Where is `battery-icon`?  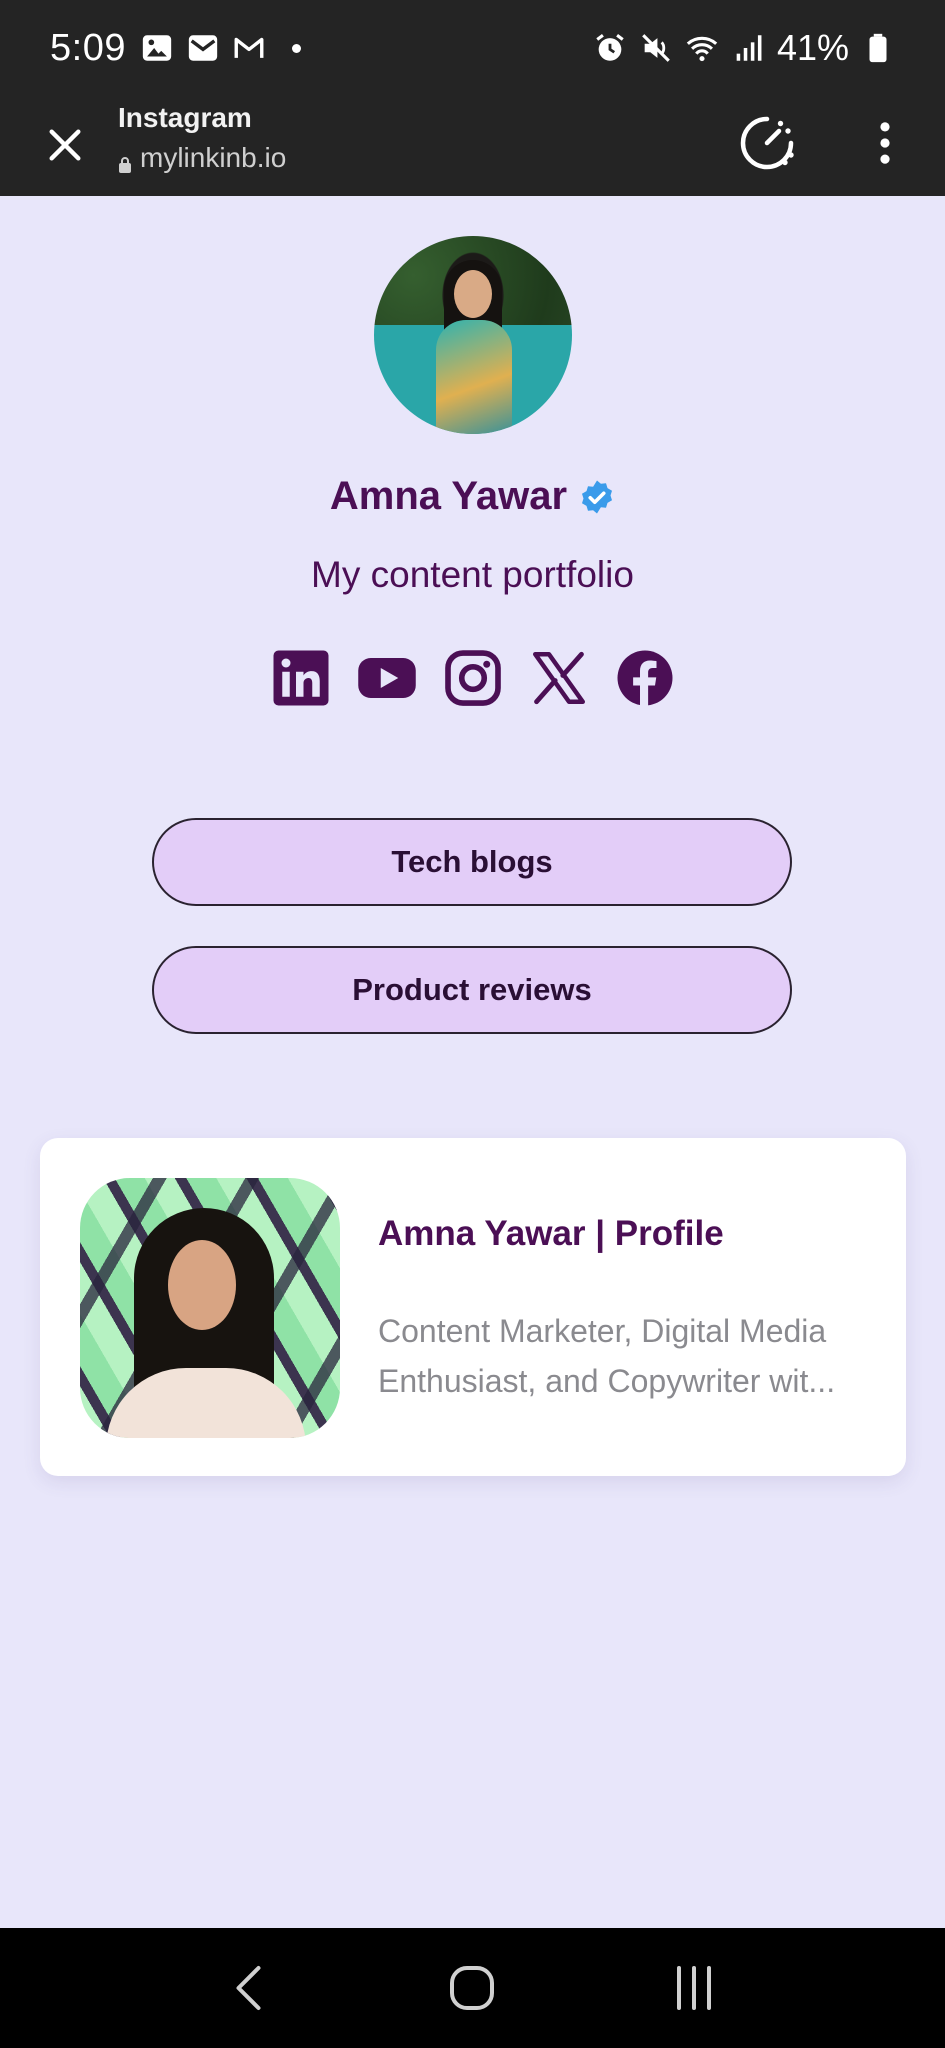 battery-icon is located at coordinates (878, 48).